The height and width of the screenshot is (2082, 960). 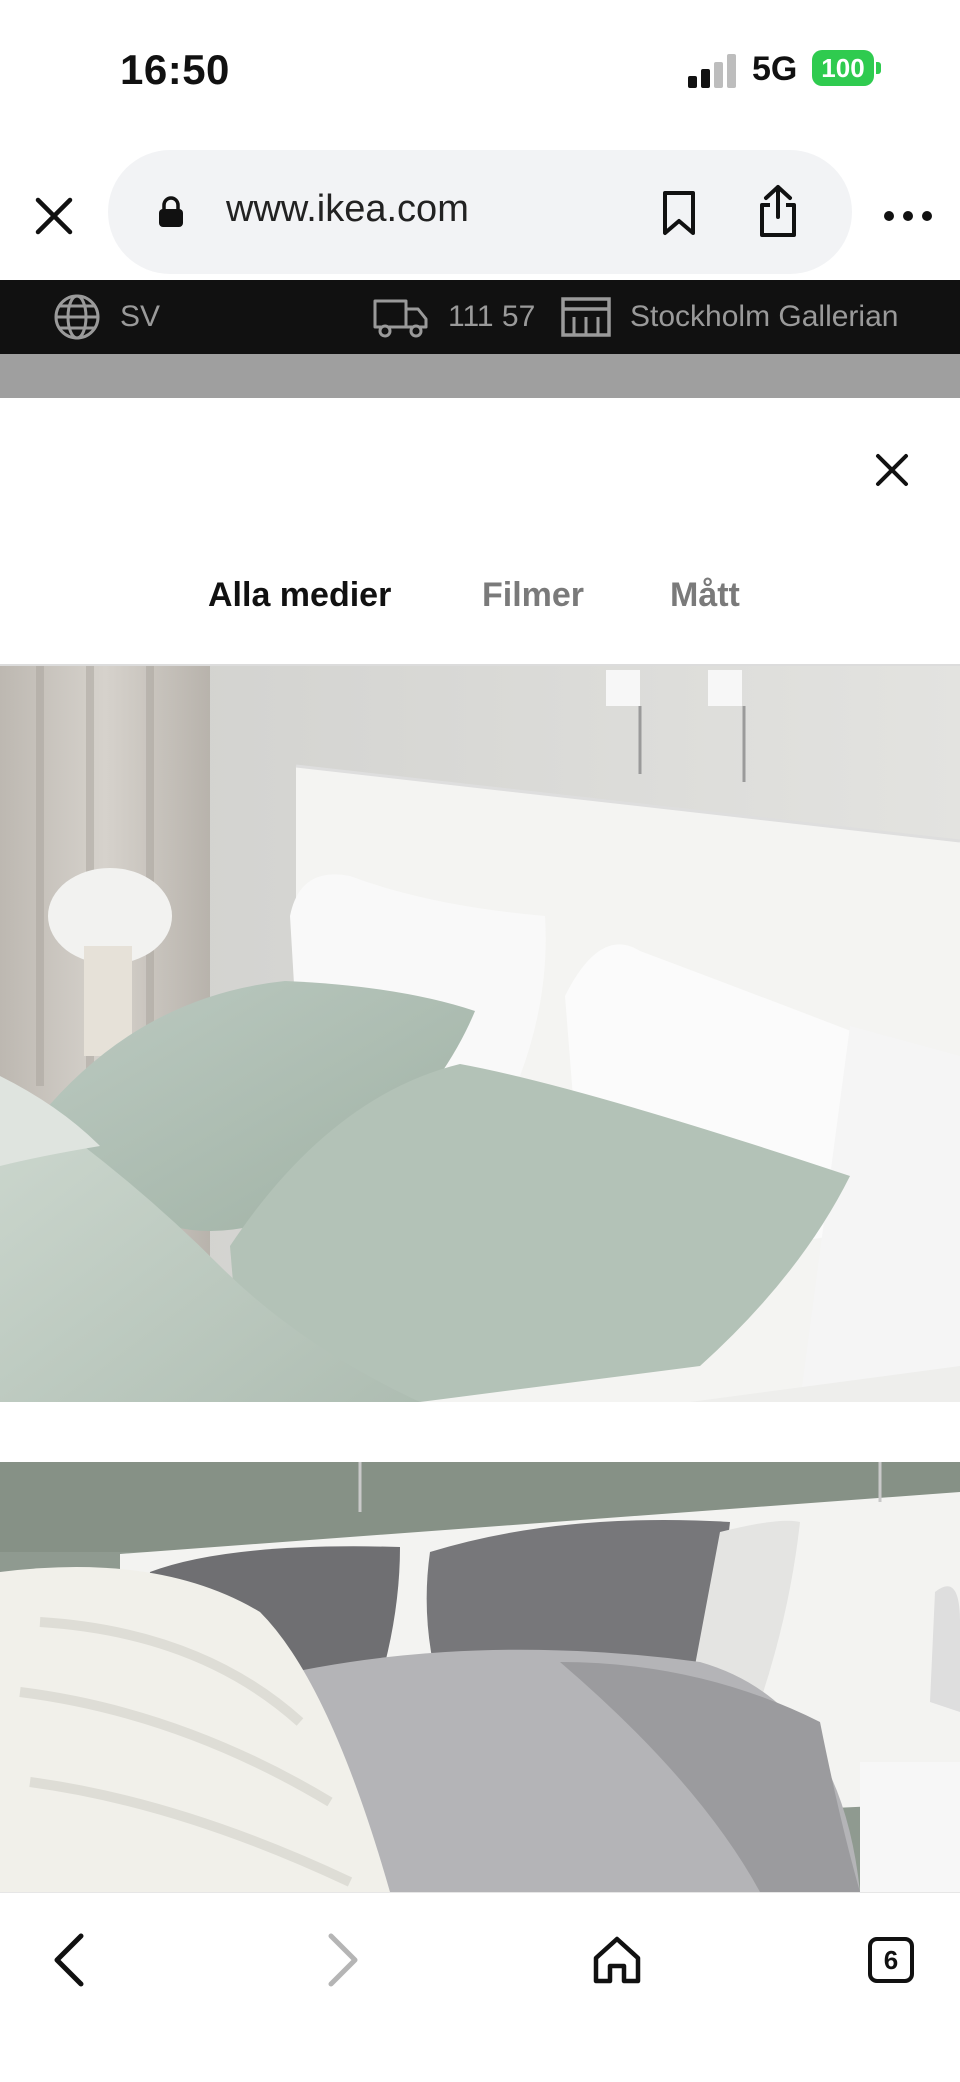 I want to click on globe-icon, so click(x=77, y=317).